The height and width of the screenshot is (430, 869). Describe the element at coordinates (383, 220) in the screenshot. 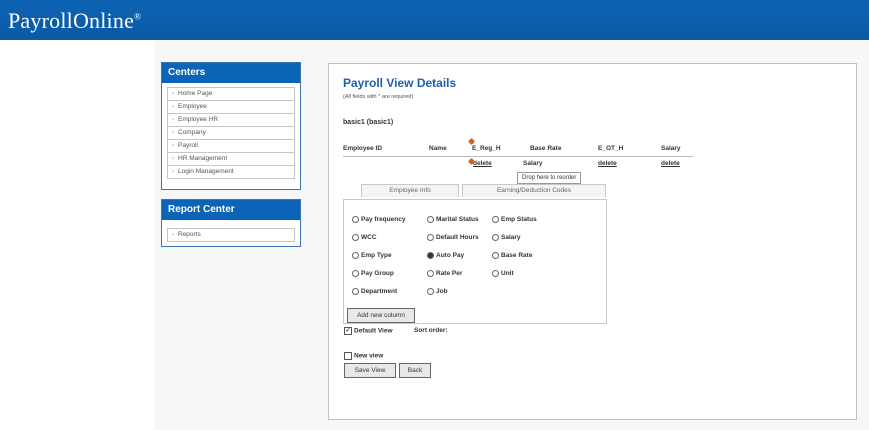

I see `option-label: Pay frequency` at that location.